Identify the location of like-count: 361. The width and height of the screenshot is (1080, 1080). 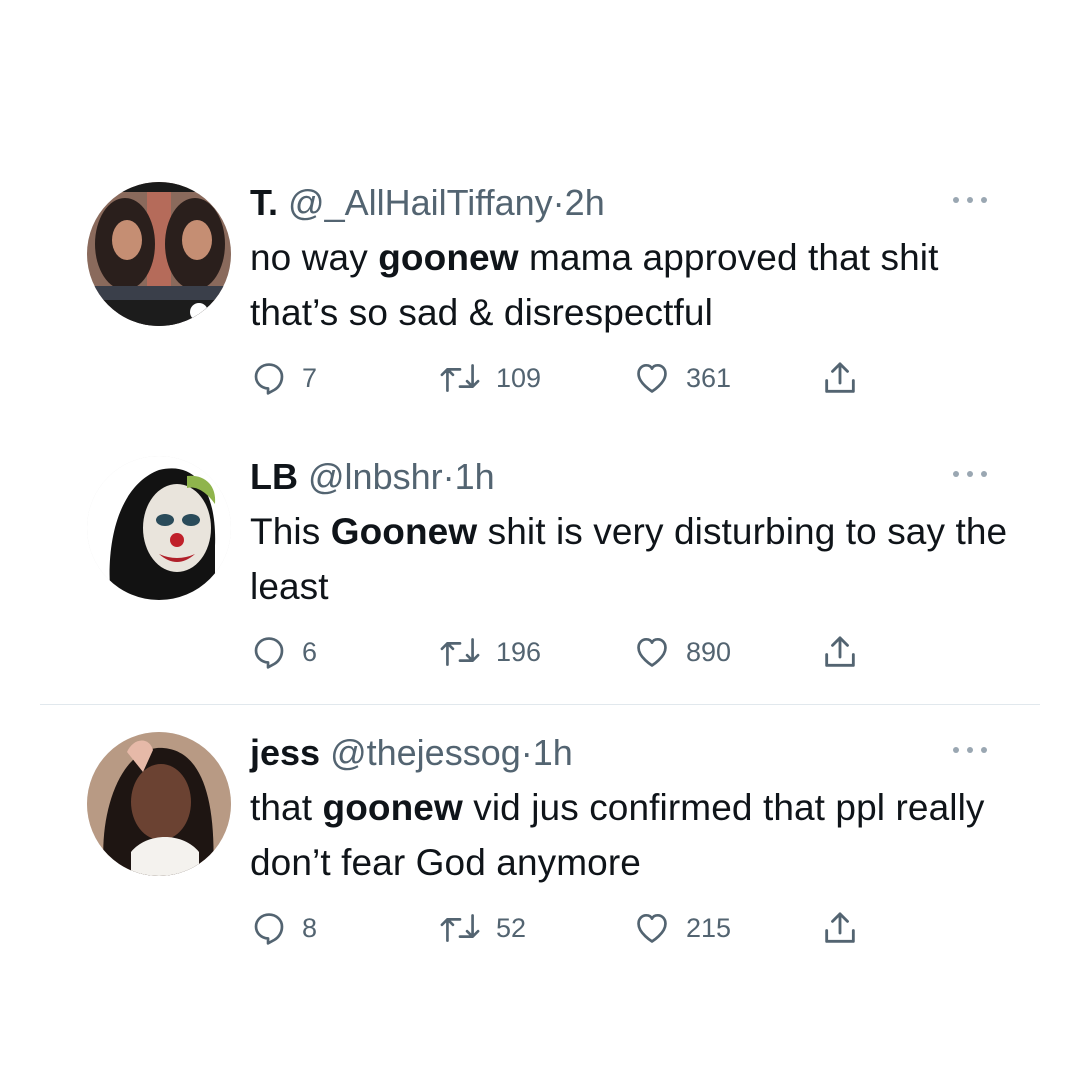
(709, 377).